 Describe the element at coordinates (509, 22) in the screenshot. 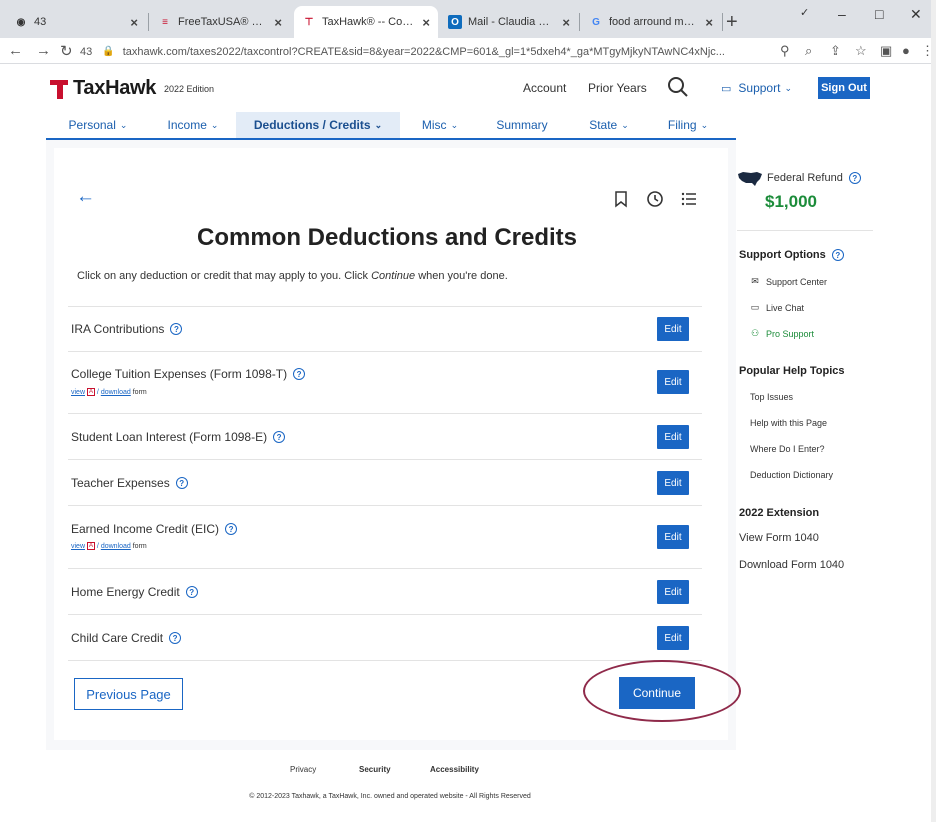

I see `browser-tab: O Mail - Claudia Sane - ×` at that location.